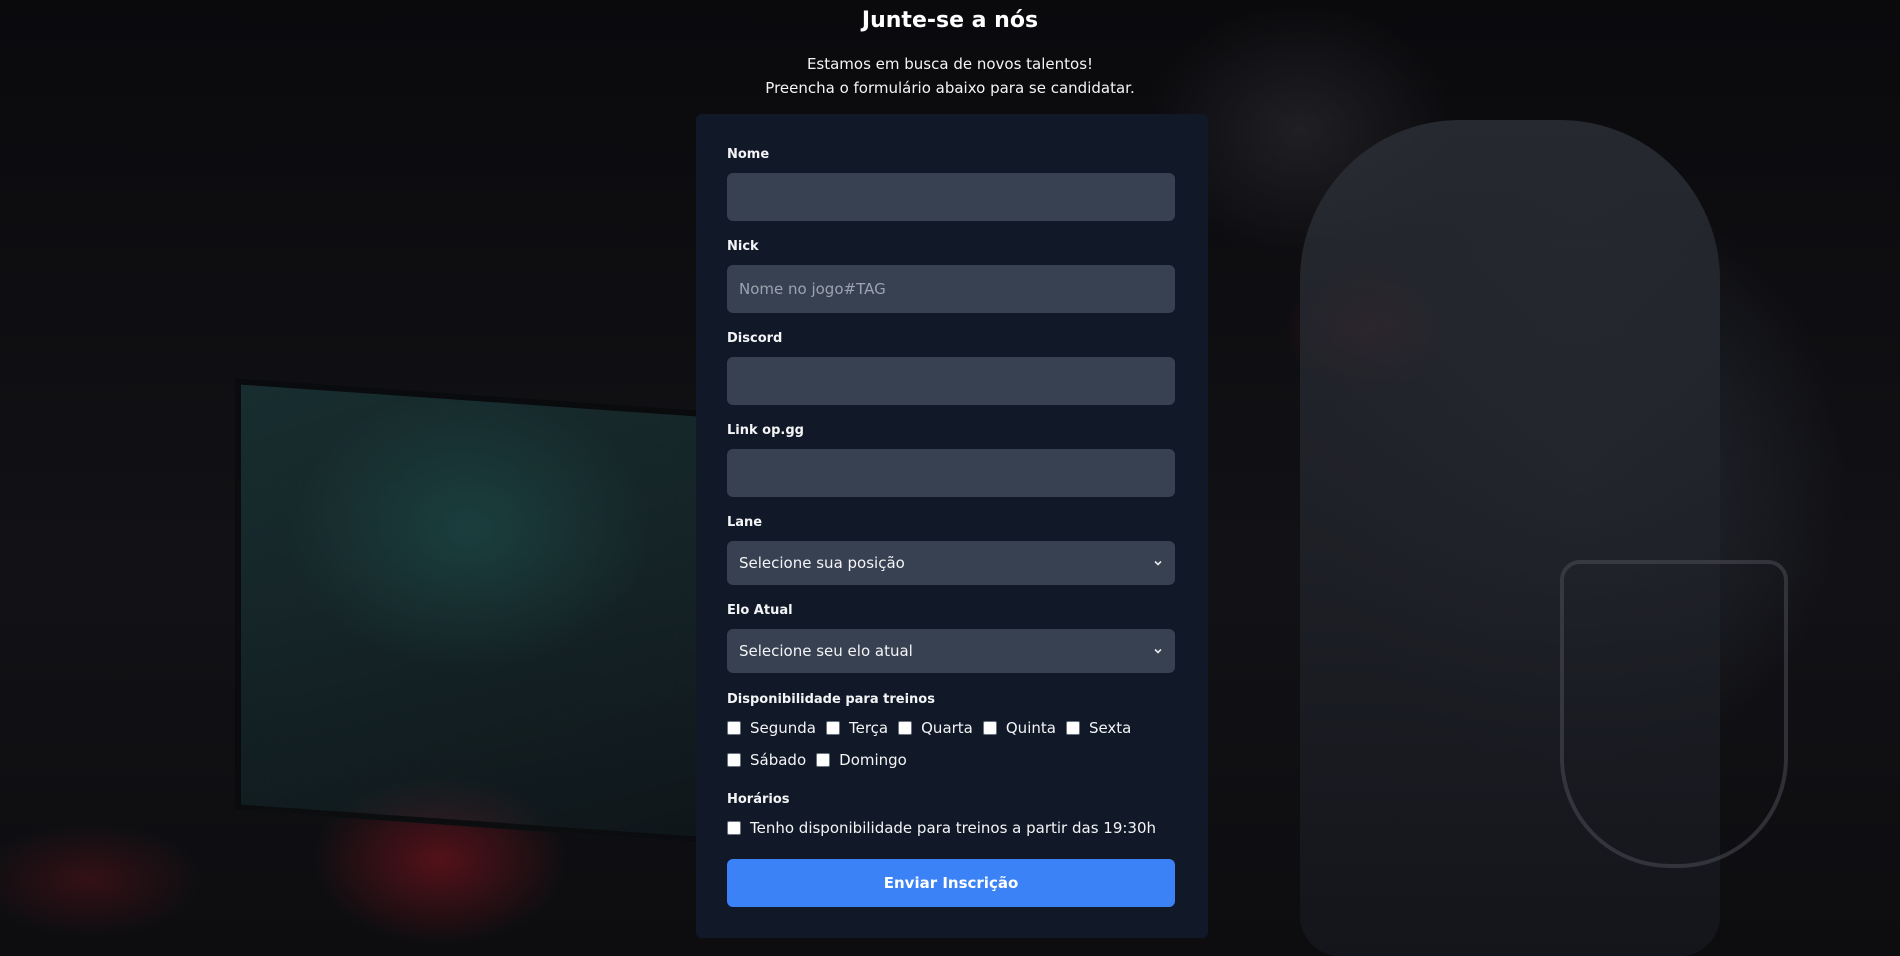 This screenshot has width=1900, height=956. Describe the element at coordinates (1030, 728) in the screenshot. I see `checkbox-label: Quinta` at that location.